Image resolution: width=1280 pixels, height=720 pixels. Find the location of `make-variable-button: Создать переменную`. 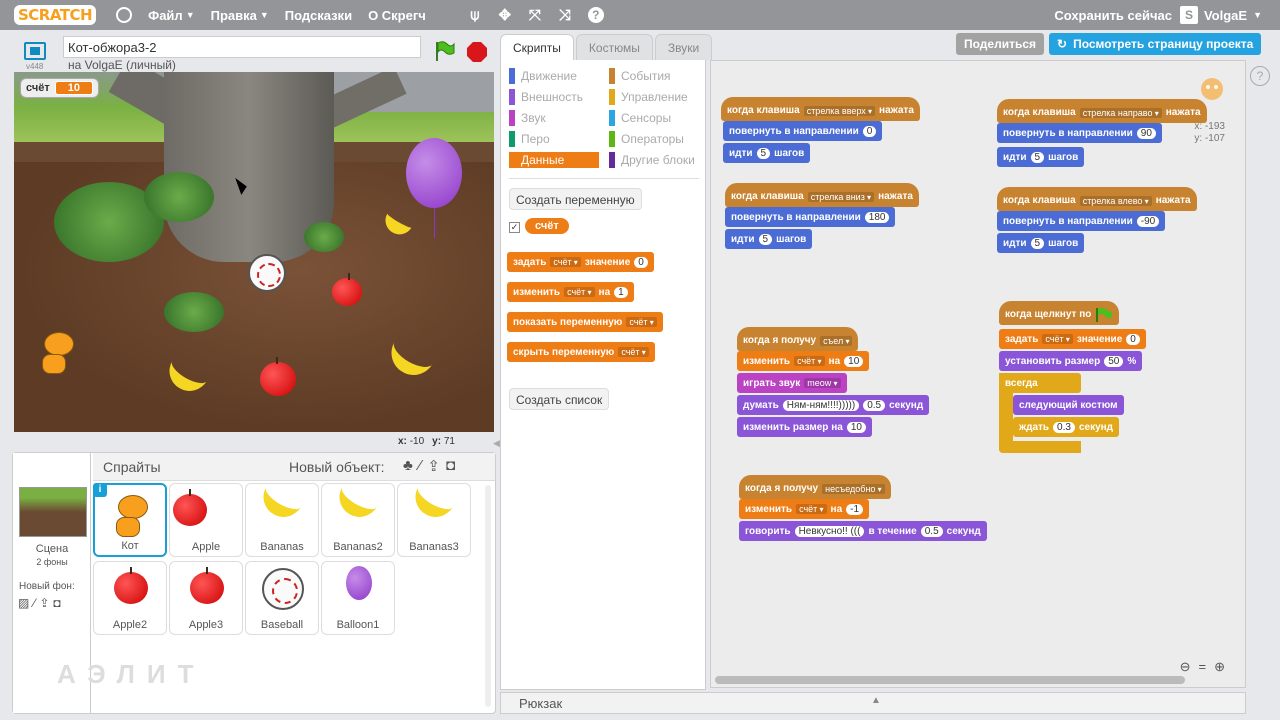

make-variable-button: Создать переменную is located at coordinates (575, 199).